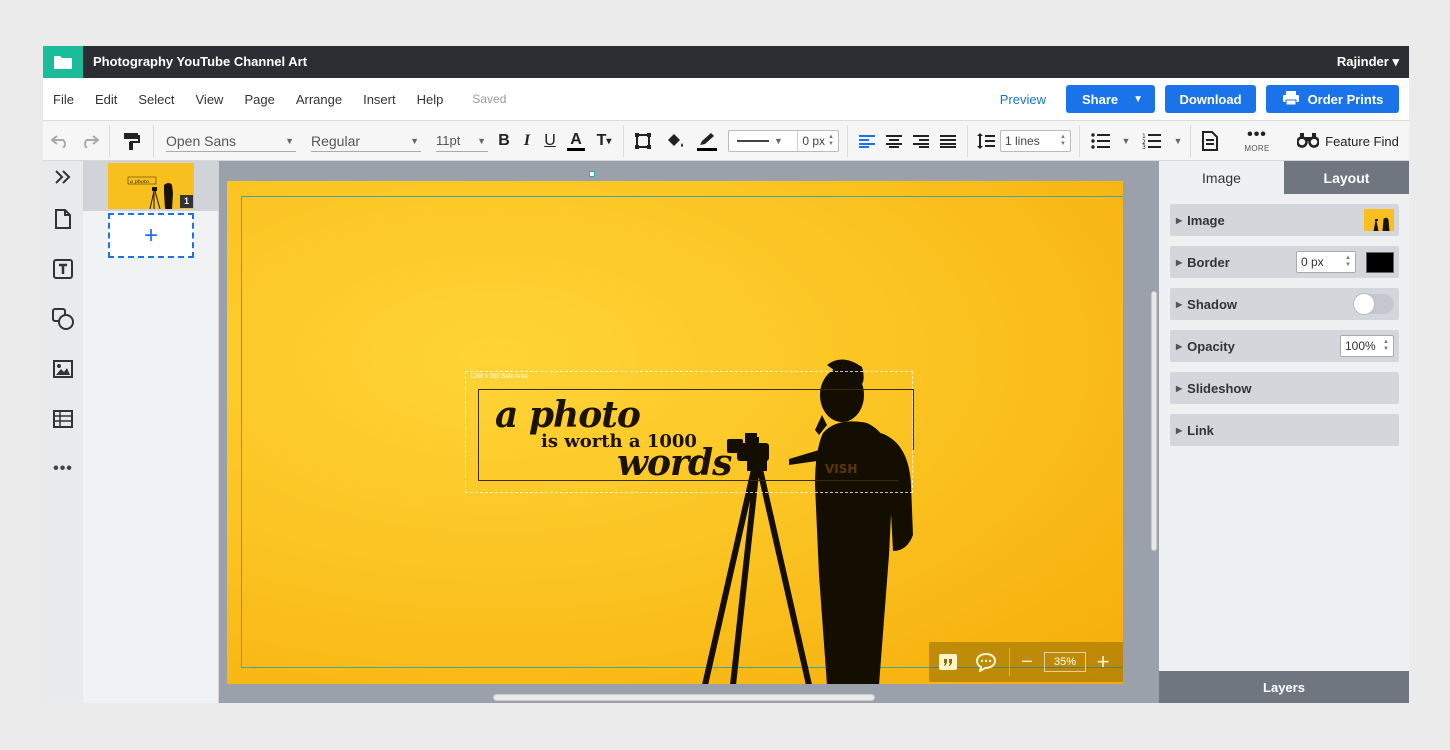 Image resolution: width=1450 pixels, height=750 pixels. What do you see at coordinates (783, 141) in the screenshot?
I see `border-style-control: ▼ 0 px ▲ ▼` at bounding box center [783, 141].